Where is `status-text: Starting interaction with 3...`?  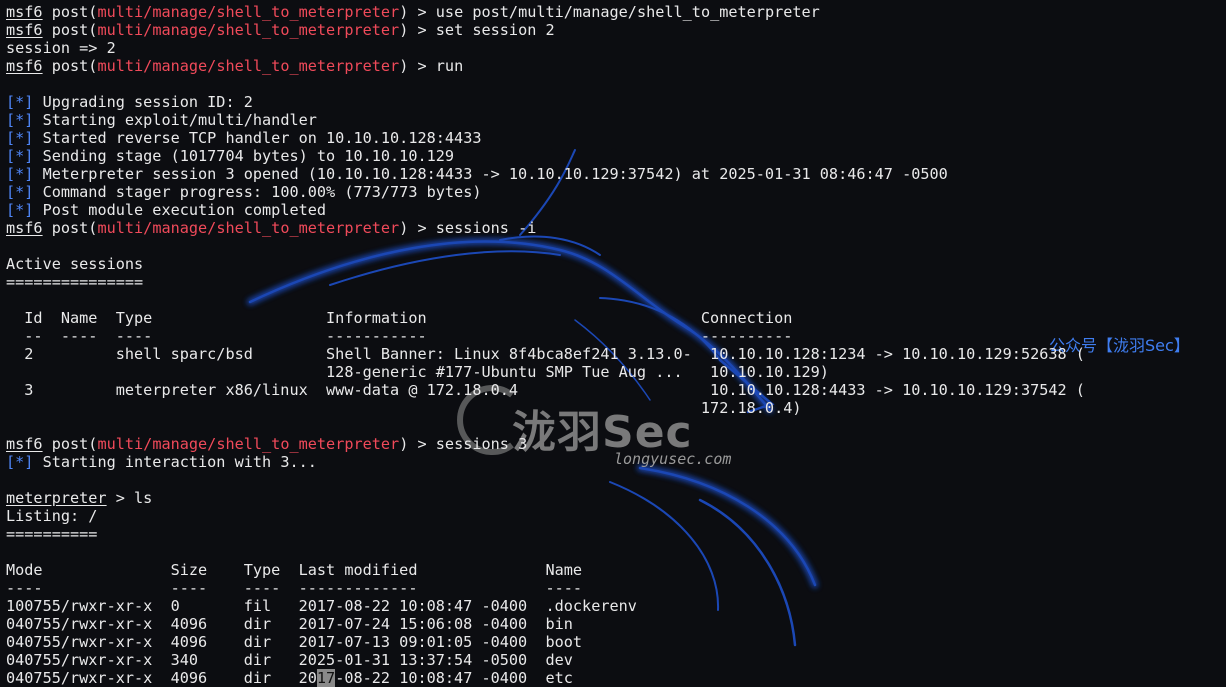
status-text: Starting interaction with 3... is located at coordinates (175, 462).